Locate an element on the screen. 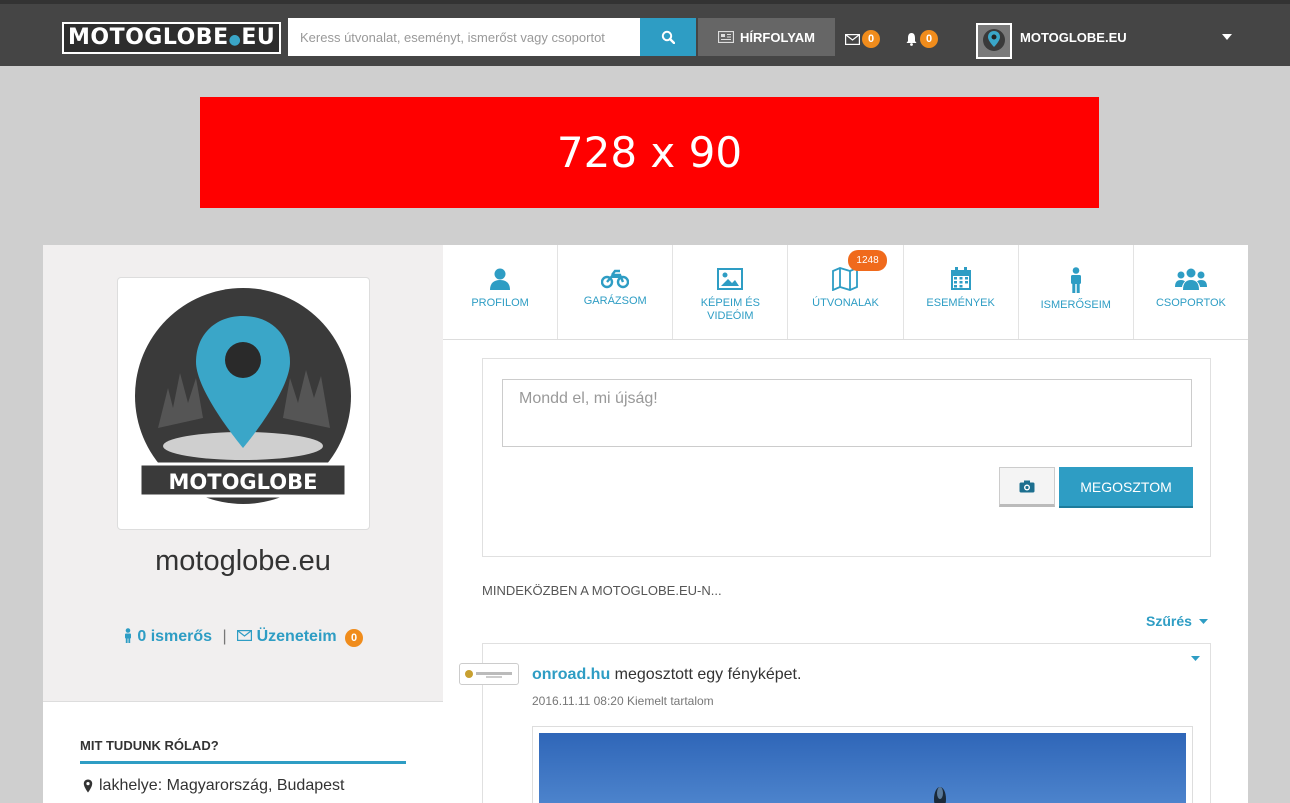  map-marker-icon is located at coordinates (88, 786).